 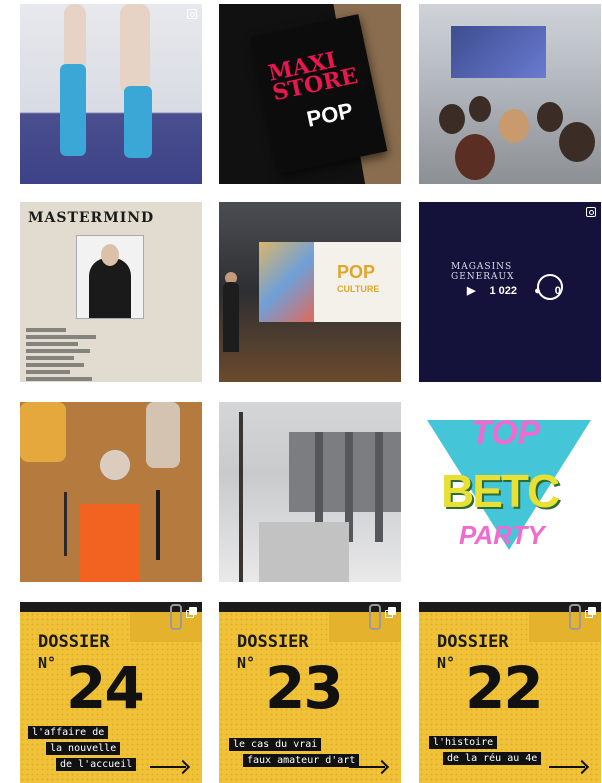 What do you see at coordinates (330, 282) in the screenshot?
I see `presentation-screen: POP CULTURE` at bounding box center [330, 282].